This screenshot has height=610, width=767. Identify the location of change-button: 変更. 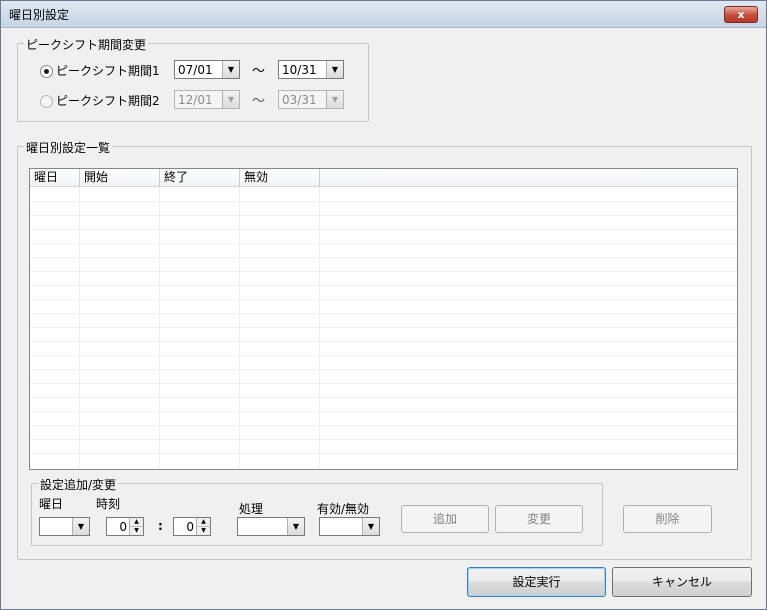
(539, 519).